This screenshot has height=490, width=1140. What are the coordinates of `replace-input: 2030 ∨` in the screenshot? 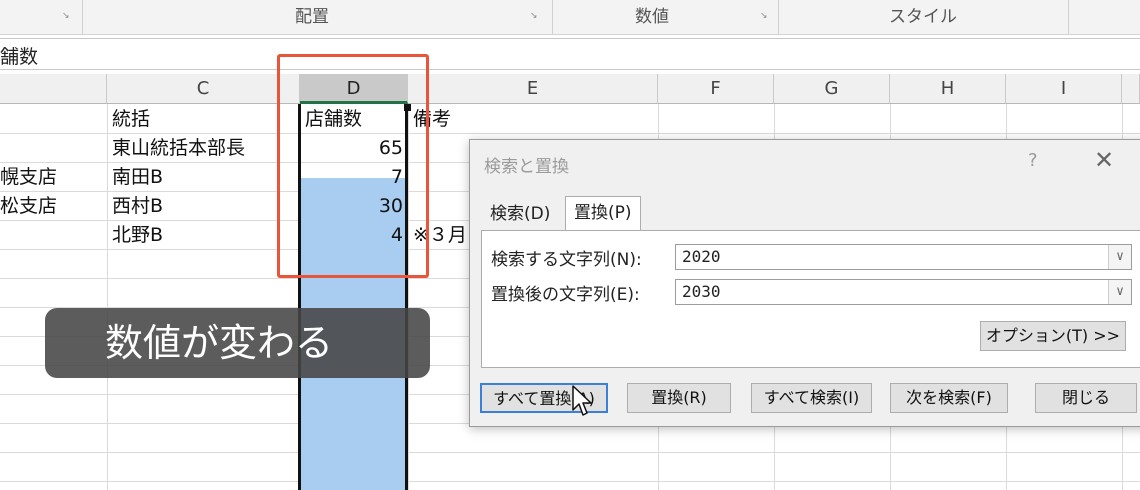 It's located at (903, 292).